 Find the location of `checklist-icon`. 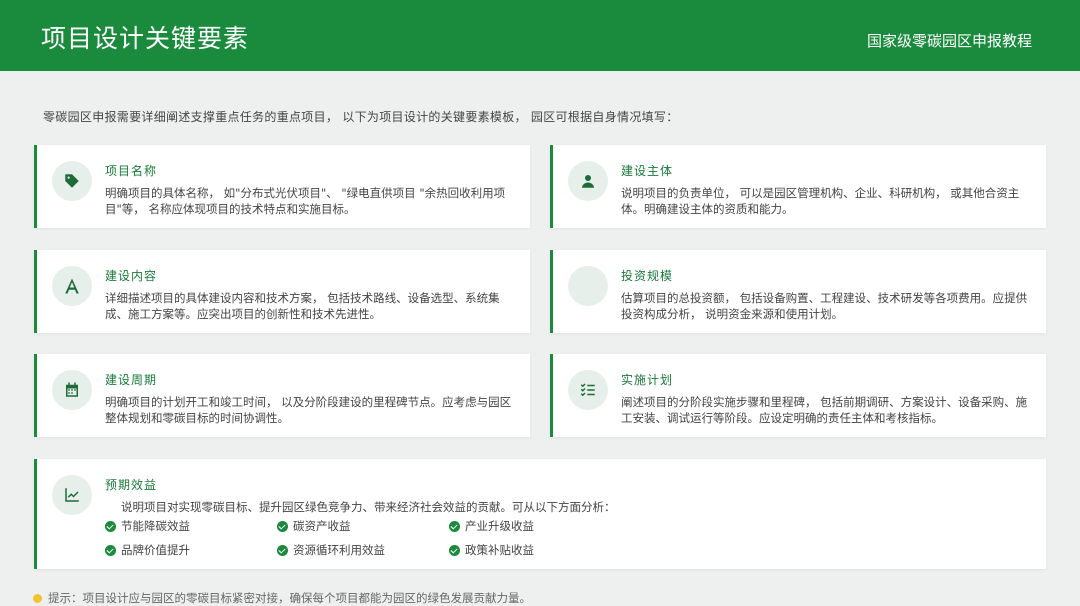

checklist-icon is located at coordinates (588, 390).